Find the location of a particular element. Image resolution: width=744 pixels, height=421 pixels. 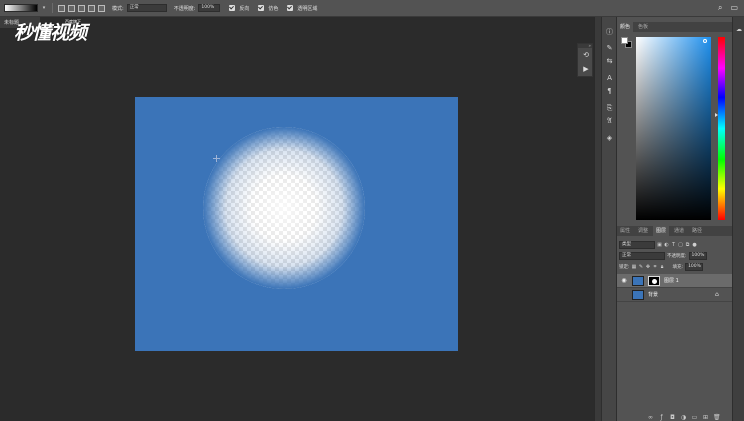

options-right: ⌕ ▭ is located at coordinates (728, 8).